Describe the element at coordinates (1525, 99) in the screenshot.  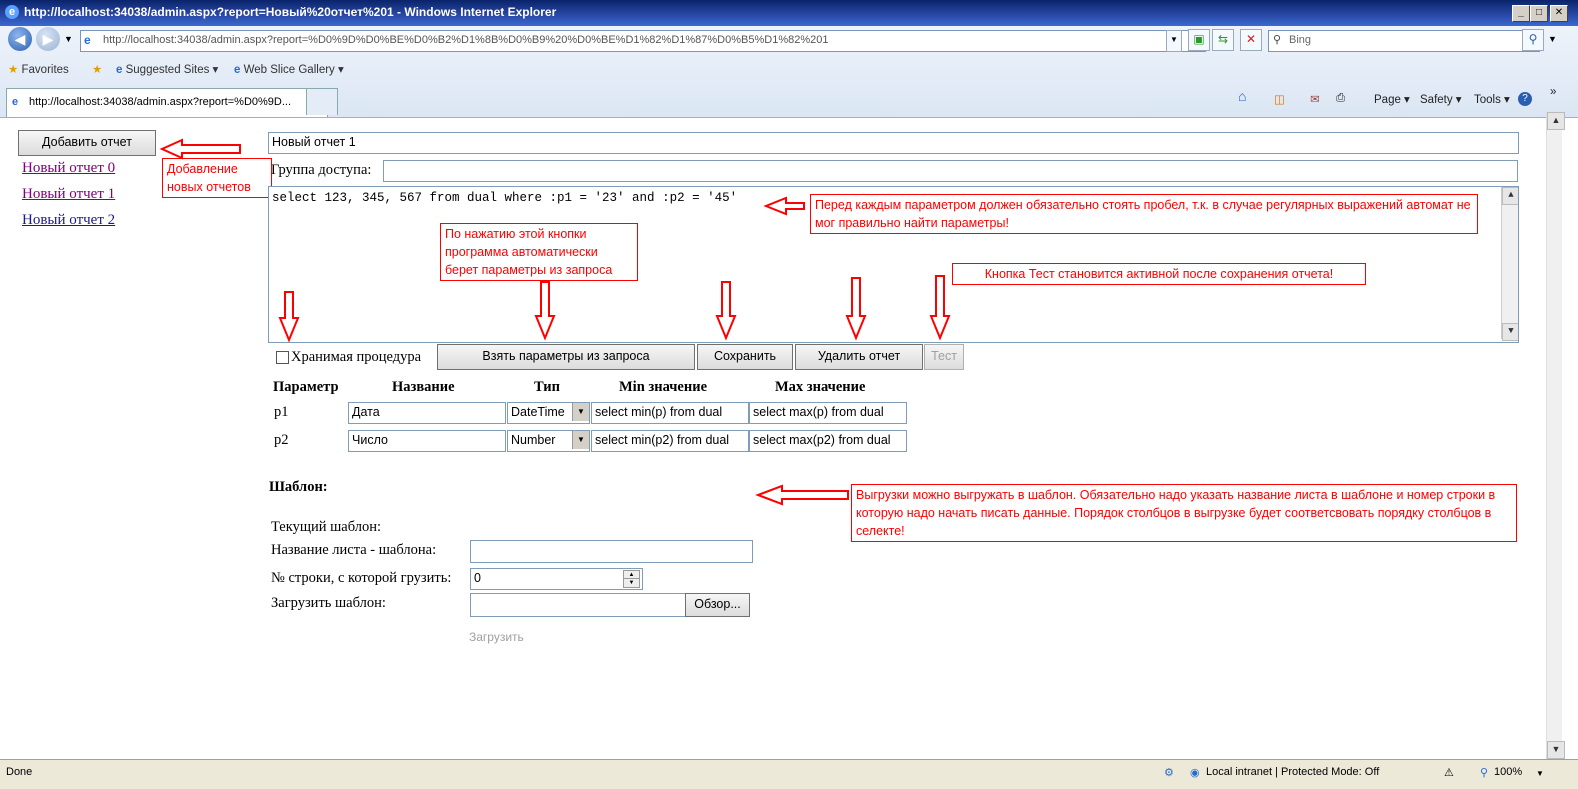
I see `help-icon: ?` at that location.